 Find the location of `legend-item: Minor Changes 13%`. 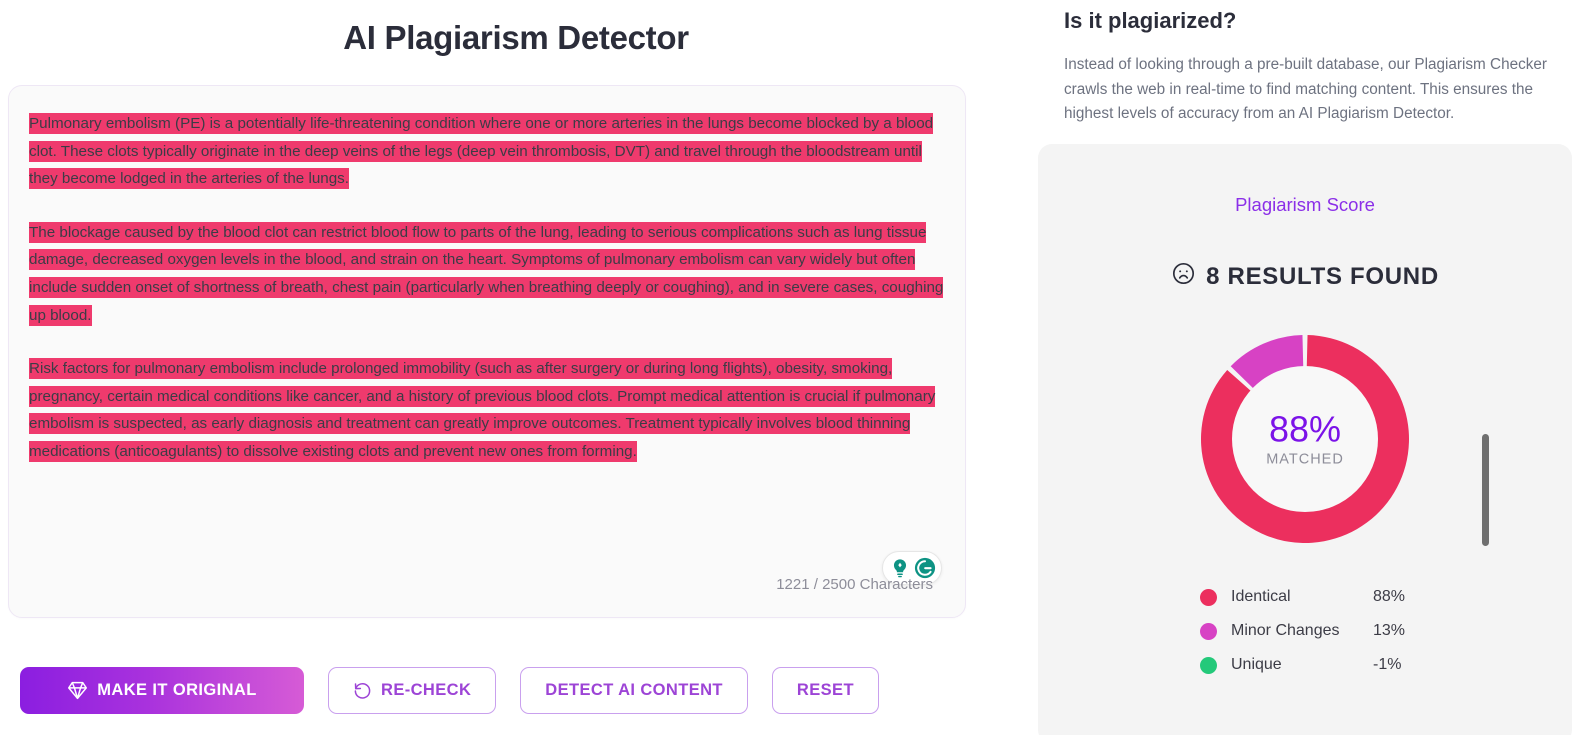

legend-item: Minor Changes 13% is located at coordinates (1350, 631).